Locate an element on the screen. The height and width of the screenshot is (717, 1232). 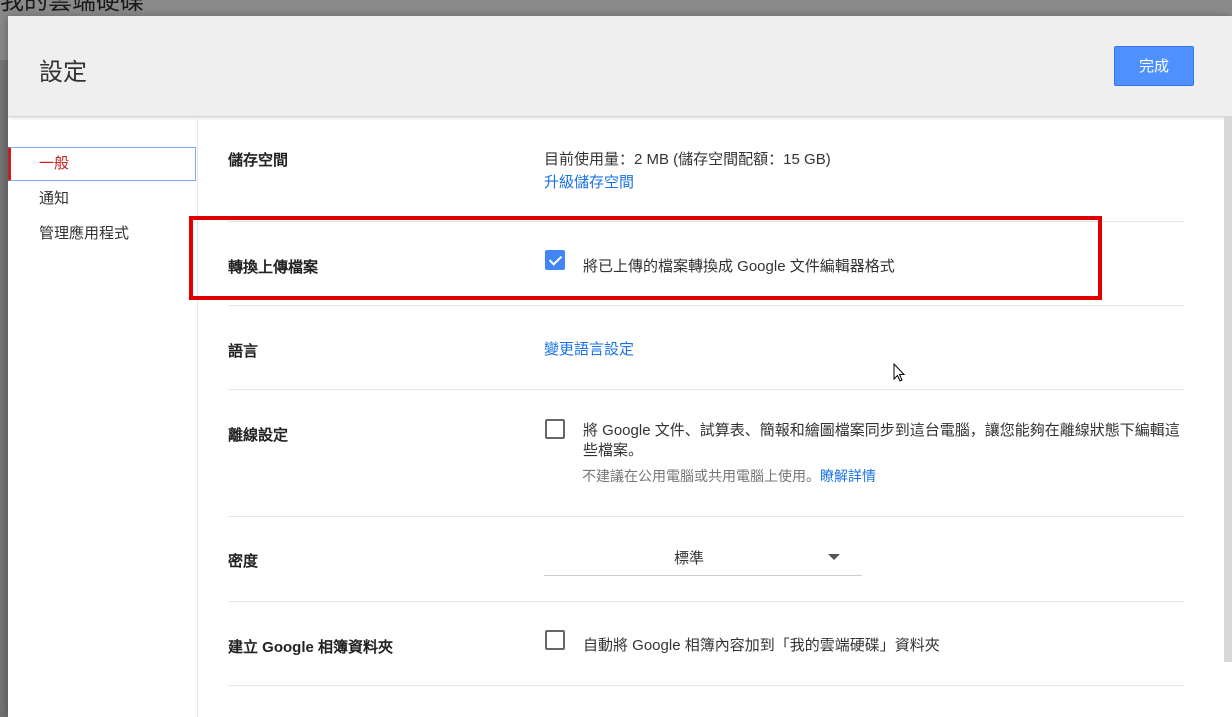
storage-row: 儲存空間 目前使用量：2 MB (儲存空間配額：15 GB) 升級儲存空間 is located at coordinates (706, 169).